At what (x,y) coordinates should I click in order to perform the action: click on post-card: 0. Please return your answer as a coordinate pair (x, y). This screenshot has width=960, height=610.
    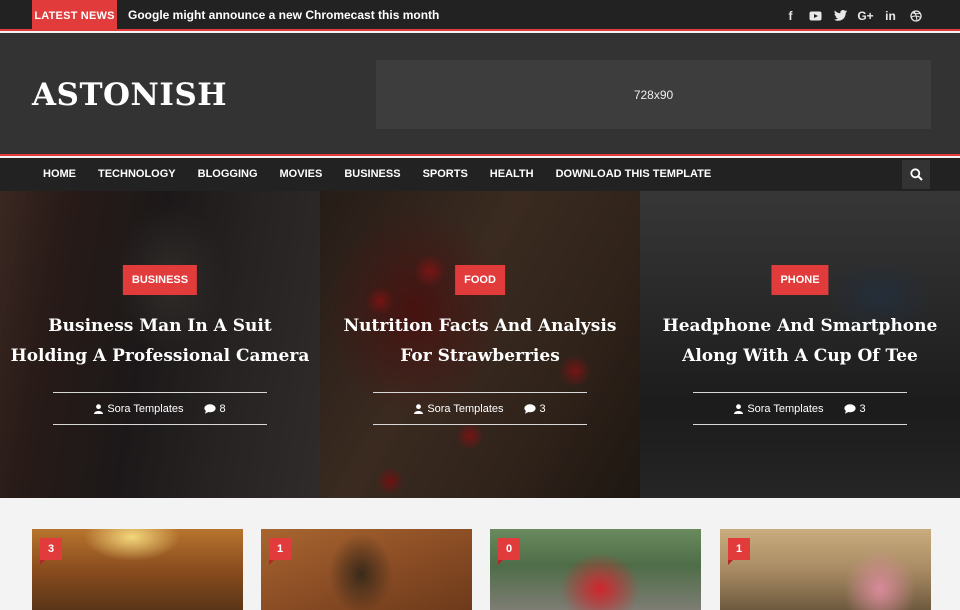
    Looking at the image, I should click on (595, 569).